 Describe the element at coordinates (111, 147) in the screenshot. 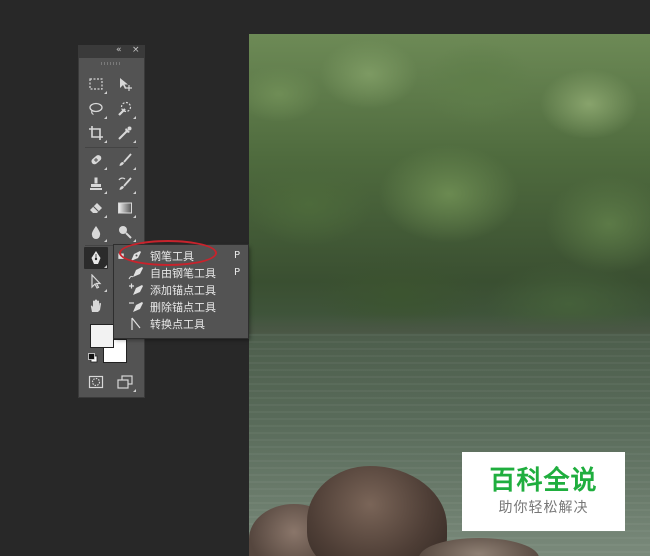

I see `toolbar-separator` at that location.